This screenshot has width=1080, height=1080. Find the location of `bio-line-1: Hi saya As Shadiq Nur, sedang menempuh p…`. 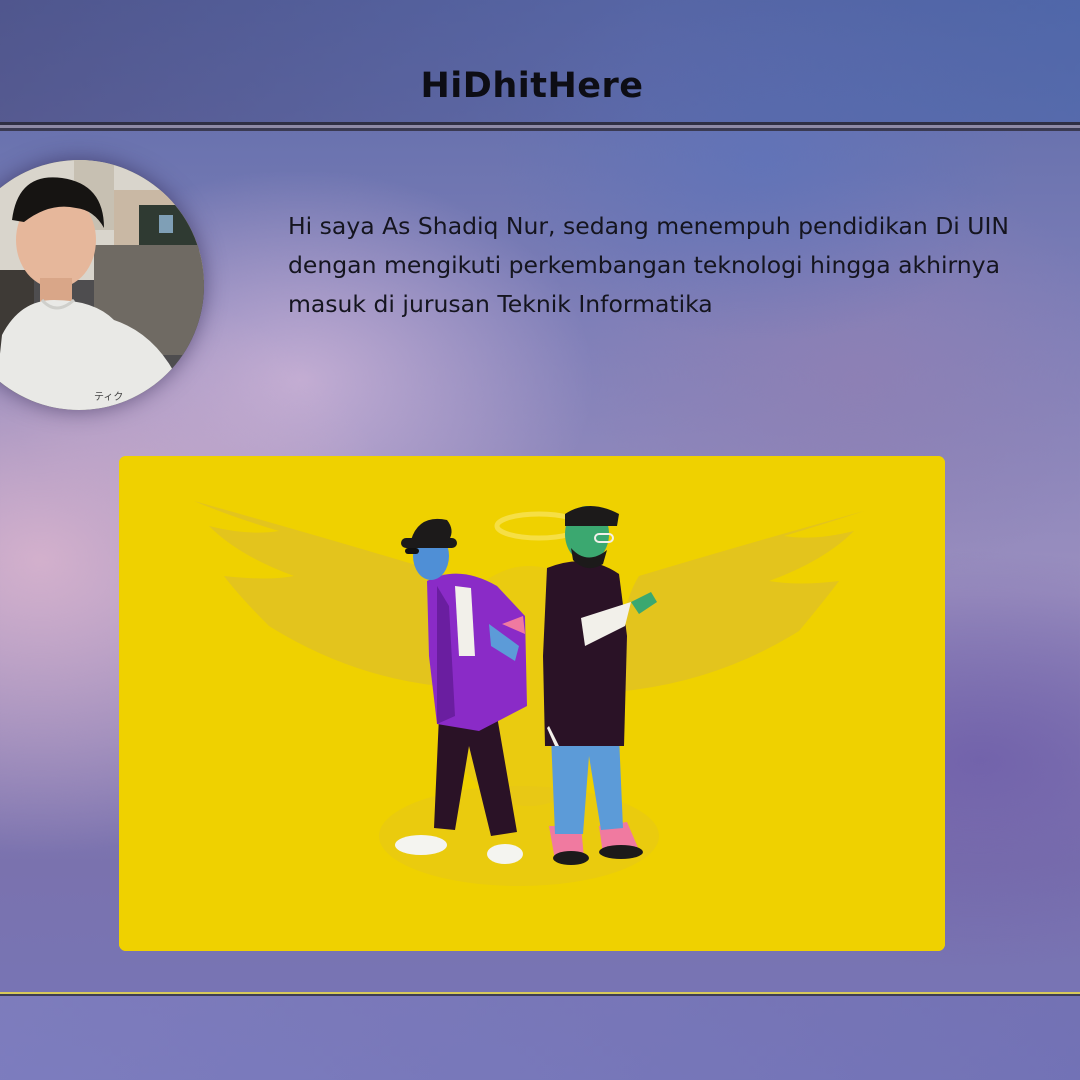

bio-line-1: Hi saya As Shadiq Nur, sedang menempuh p… is located at coordinates (648, 226).